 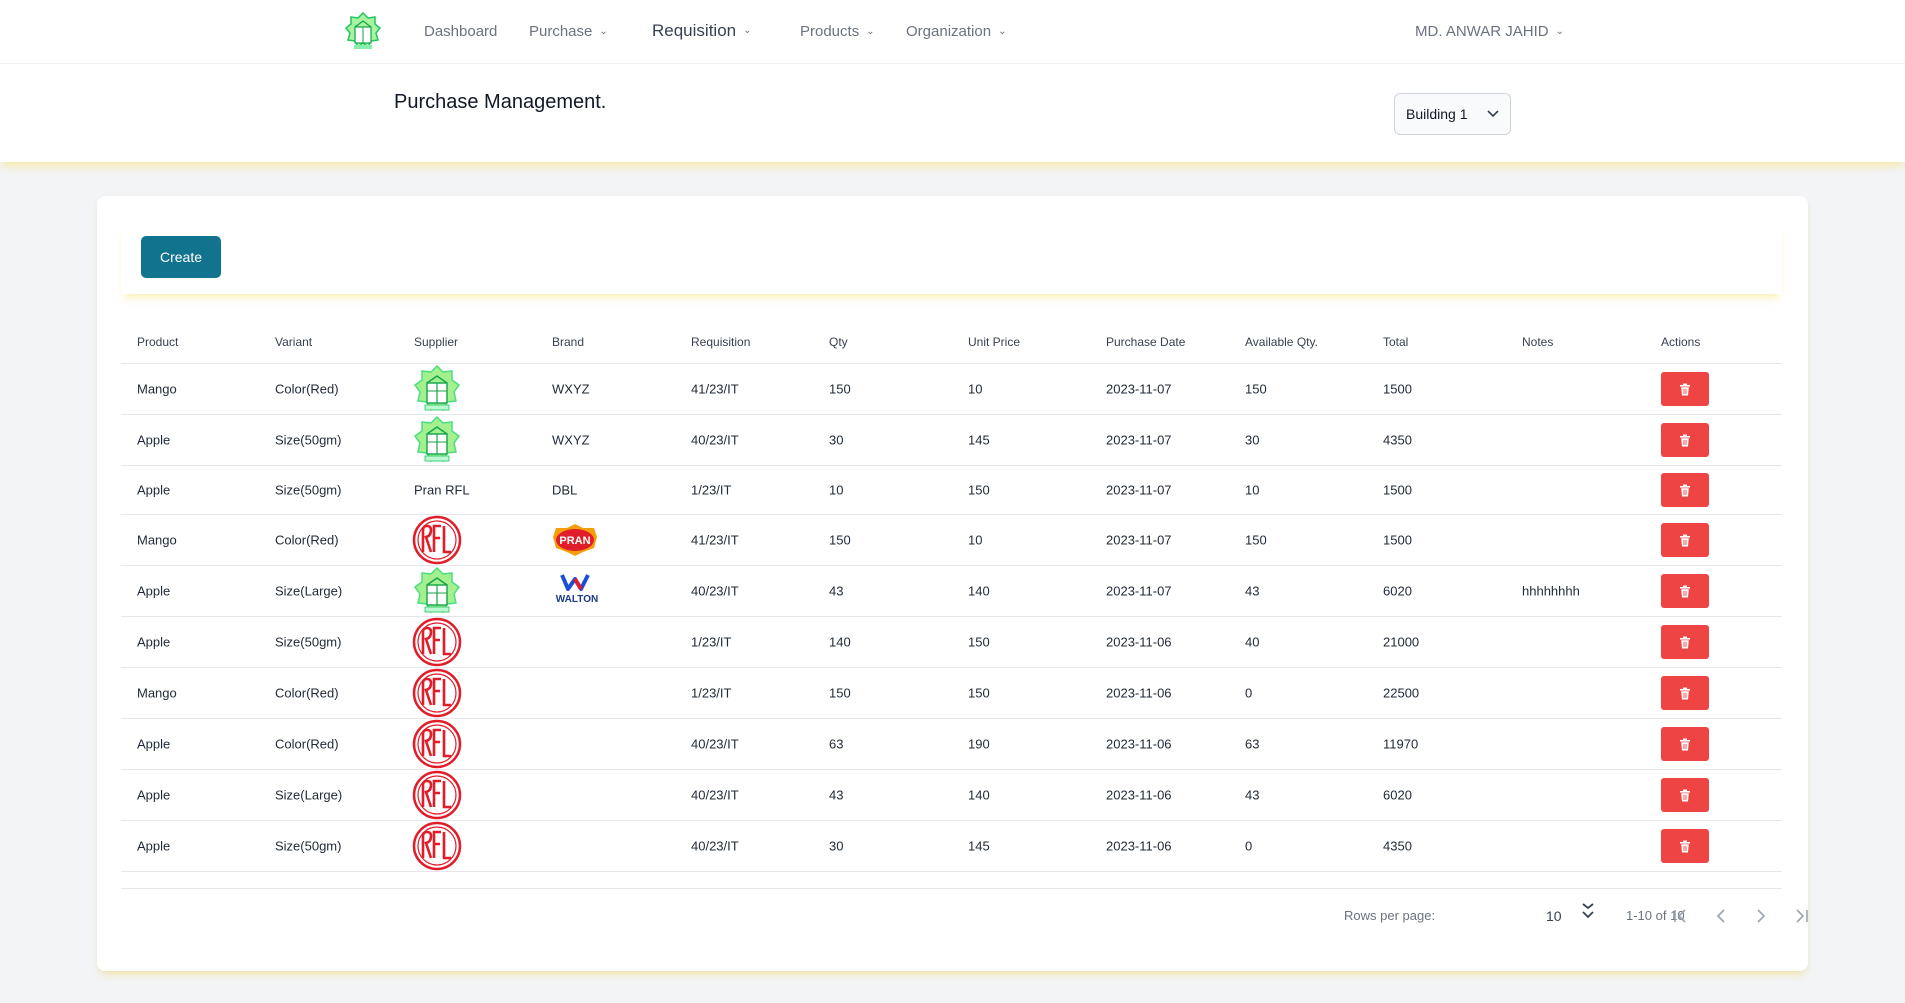 What do you see at coordinates (500, 102) in the screenshot?
I see `page-title: Purchase Management.` at bounding box center [500, 102].